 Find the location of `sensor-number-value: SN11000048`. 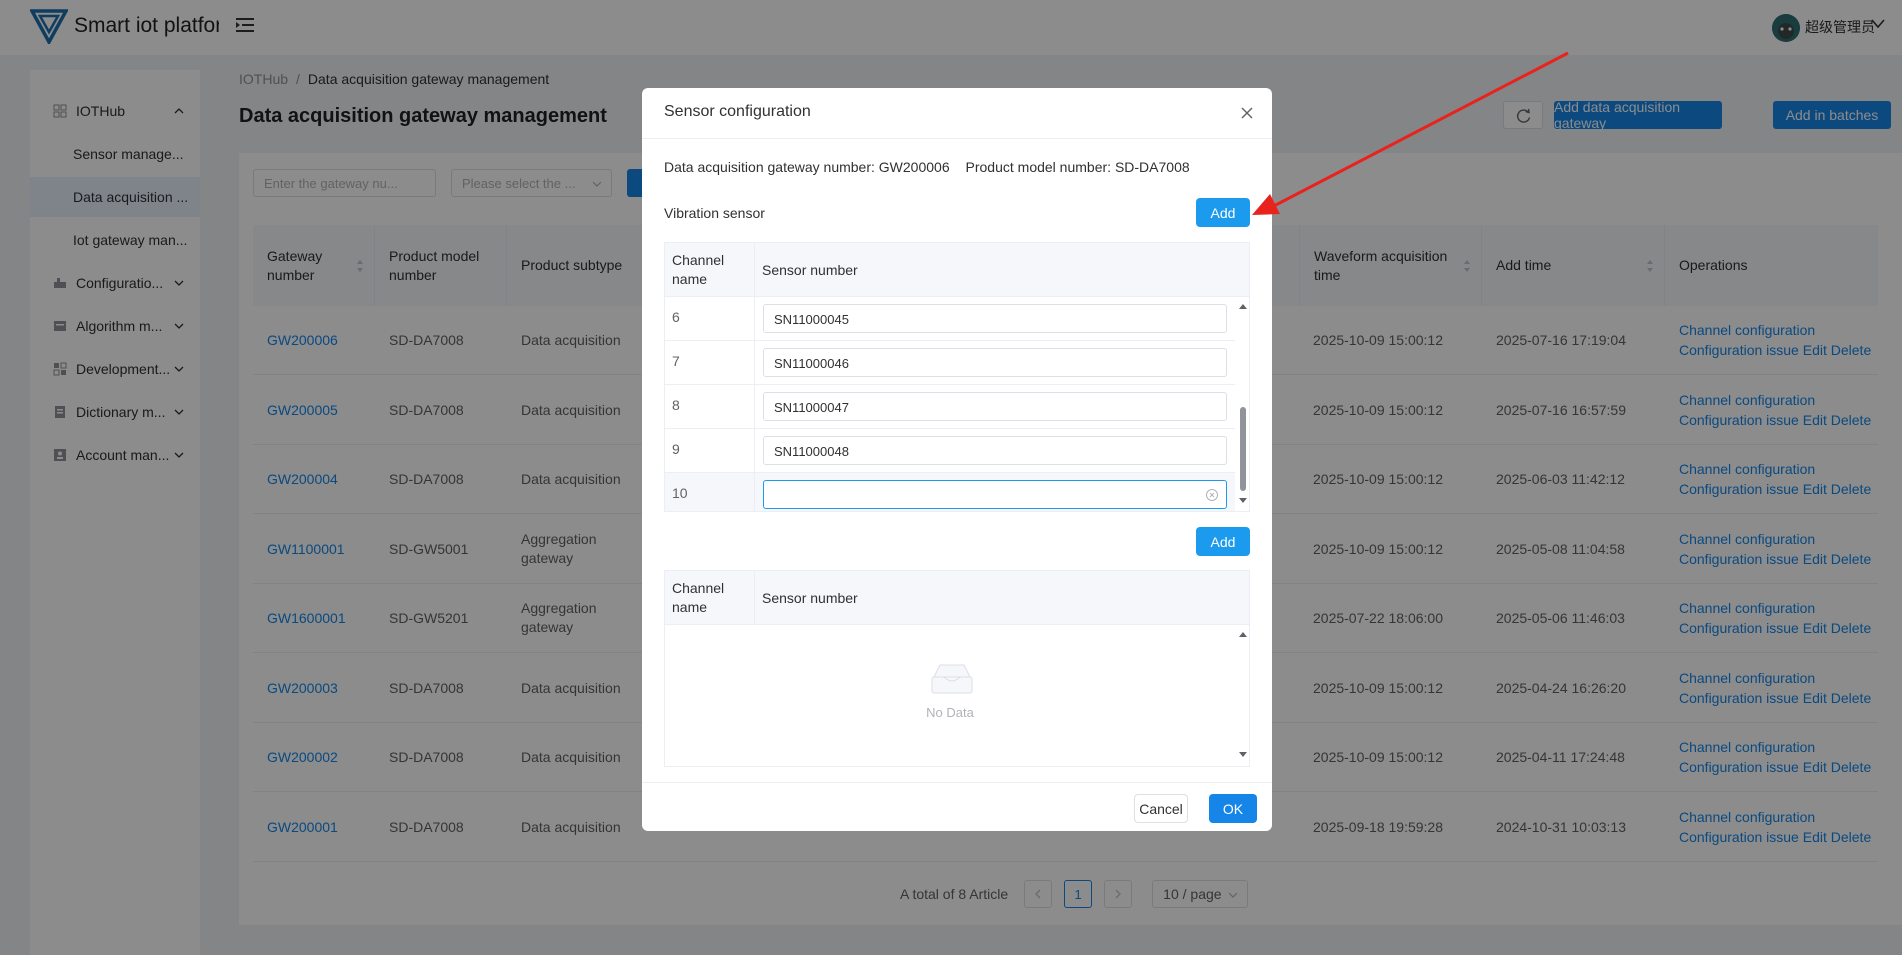

sensor-number-value: SN11000048 is located at coordinates (811, 451).